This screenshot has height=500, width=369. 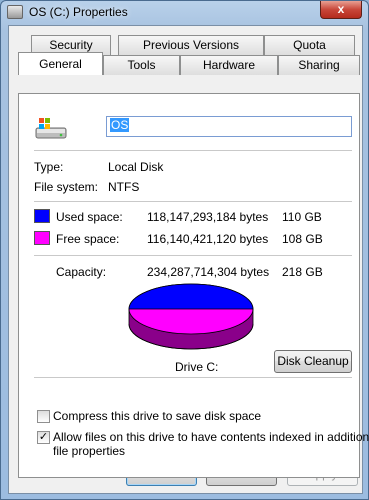 I want to click on used-space-label: Used space:, so click(x=89, y=217).